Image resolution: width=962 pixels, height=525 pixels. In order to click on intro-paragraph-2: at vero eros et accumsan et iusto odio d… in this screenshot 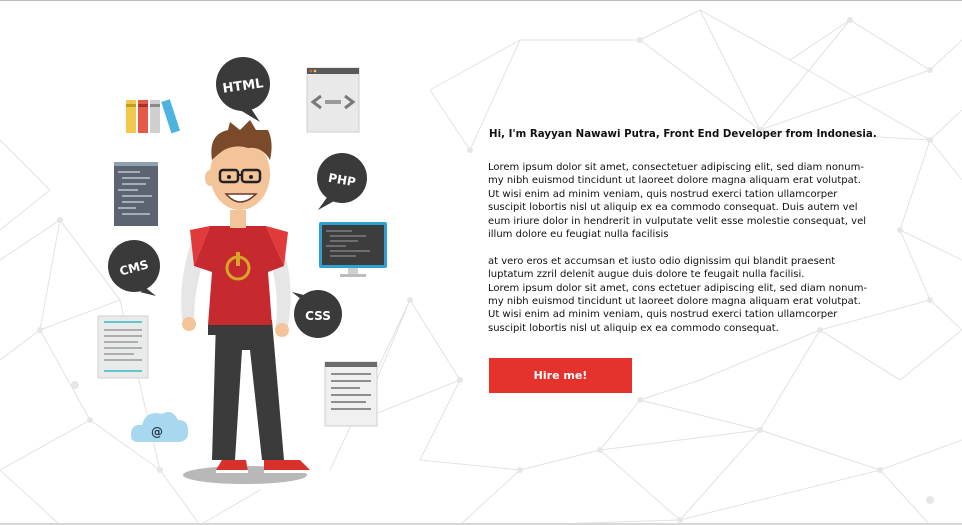, I will do `click(678, 294)`.